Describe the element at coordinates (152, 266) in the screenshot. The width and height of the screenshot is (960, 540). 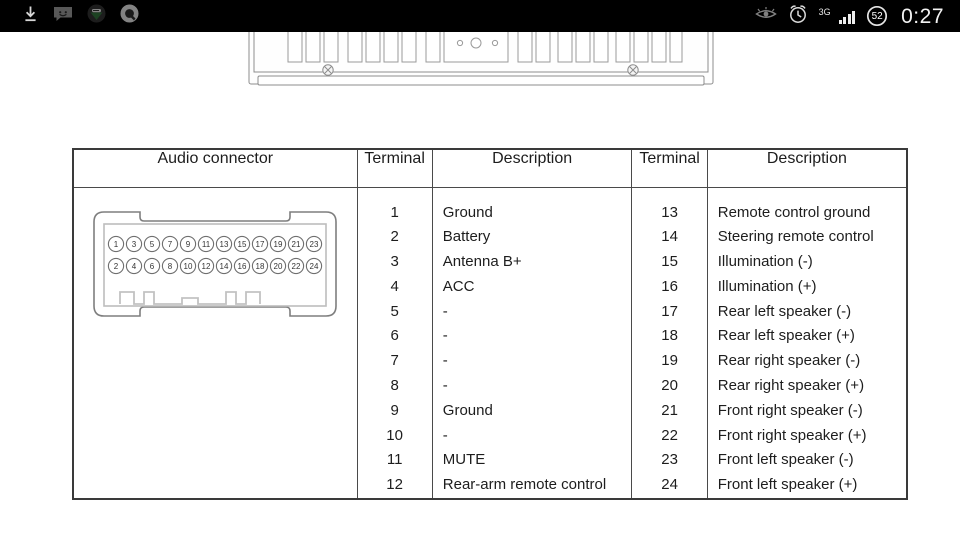
I see `svg-text: 6` at that location.